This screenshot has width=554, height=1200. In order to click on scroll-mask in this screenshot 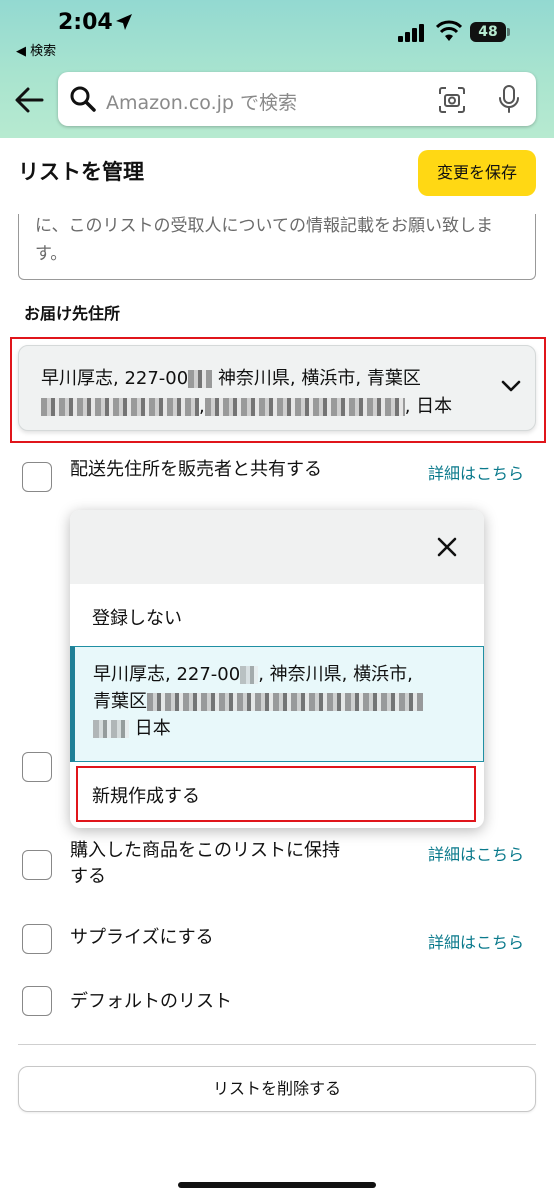, I will do `click(277, 207)`.